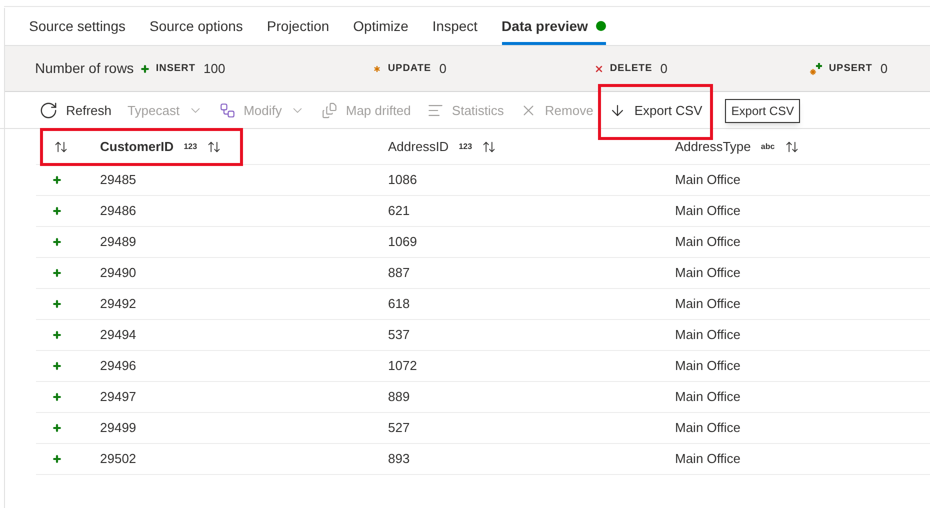  I want to click on tab: Source settings, so click(77, 26).